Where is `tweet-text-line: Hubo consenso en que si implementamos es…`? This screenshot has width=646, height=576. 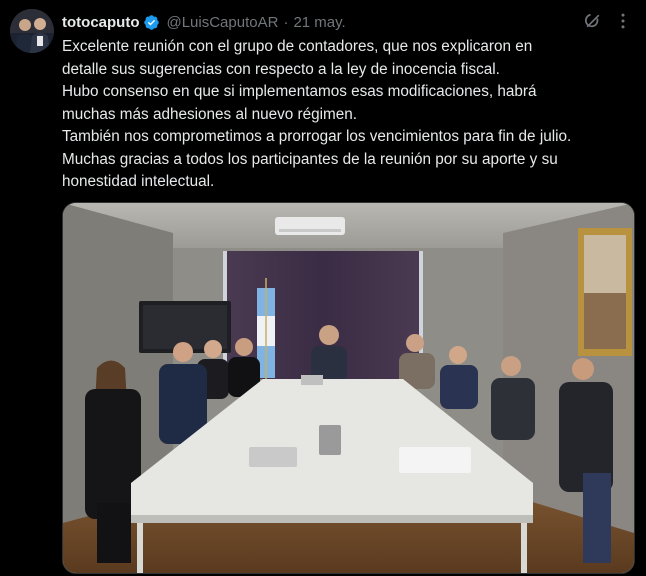
tweet-text-line: Hubo consenso en que si implementamos es… is located at coordinates (299, 91).